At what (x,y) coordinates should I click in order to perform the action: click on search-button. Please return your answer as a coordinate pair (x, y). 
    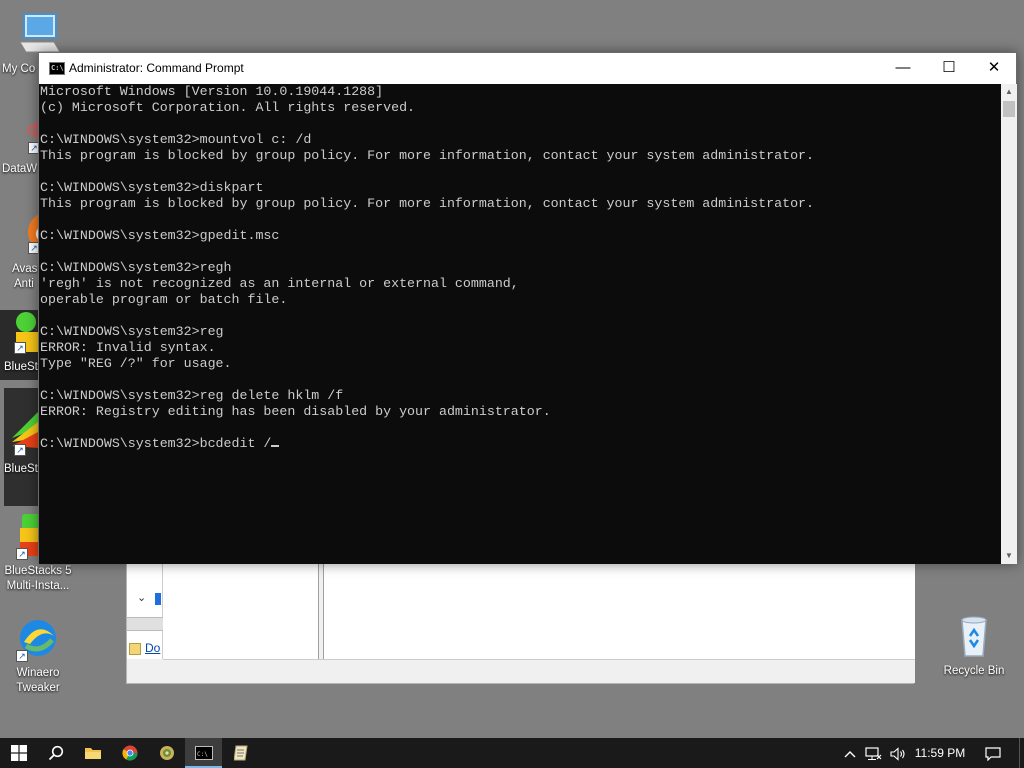
    Looking at the image, I should click on (55, 753).